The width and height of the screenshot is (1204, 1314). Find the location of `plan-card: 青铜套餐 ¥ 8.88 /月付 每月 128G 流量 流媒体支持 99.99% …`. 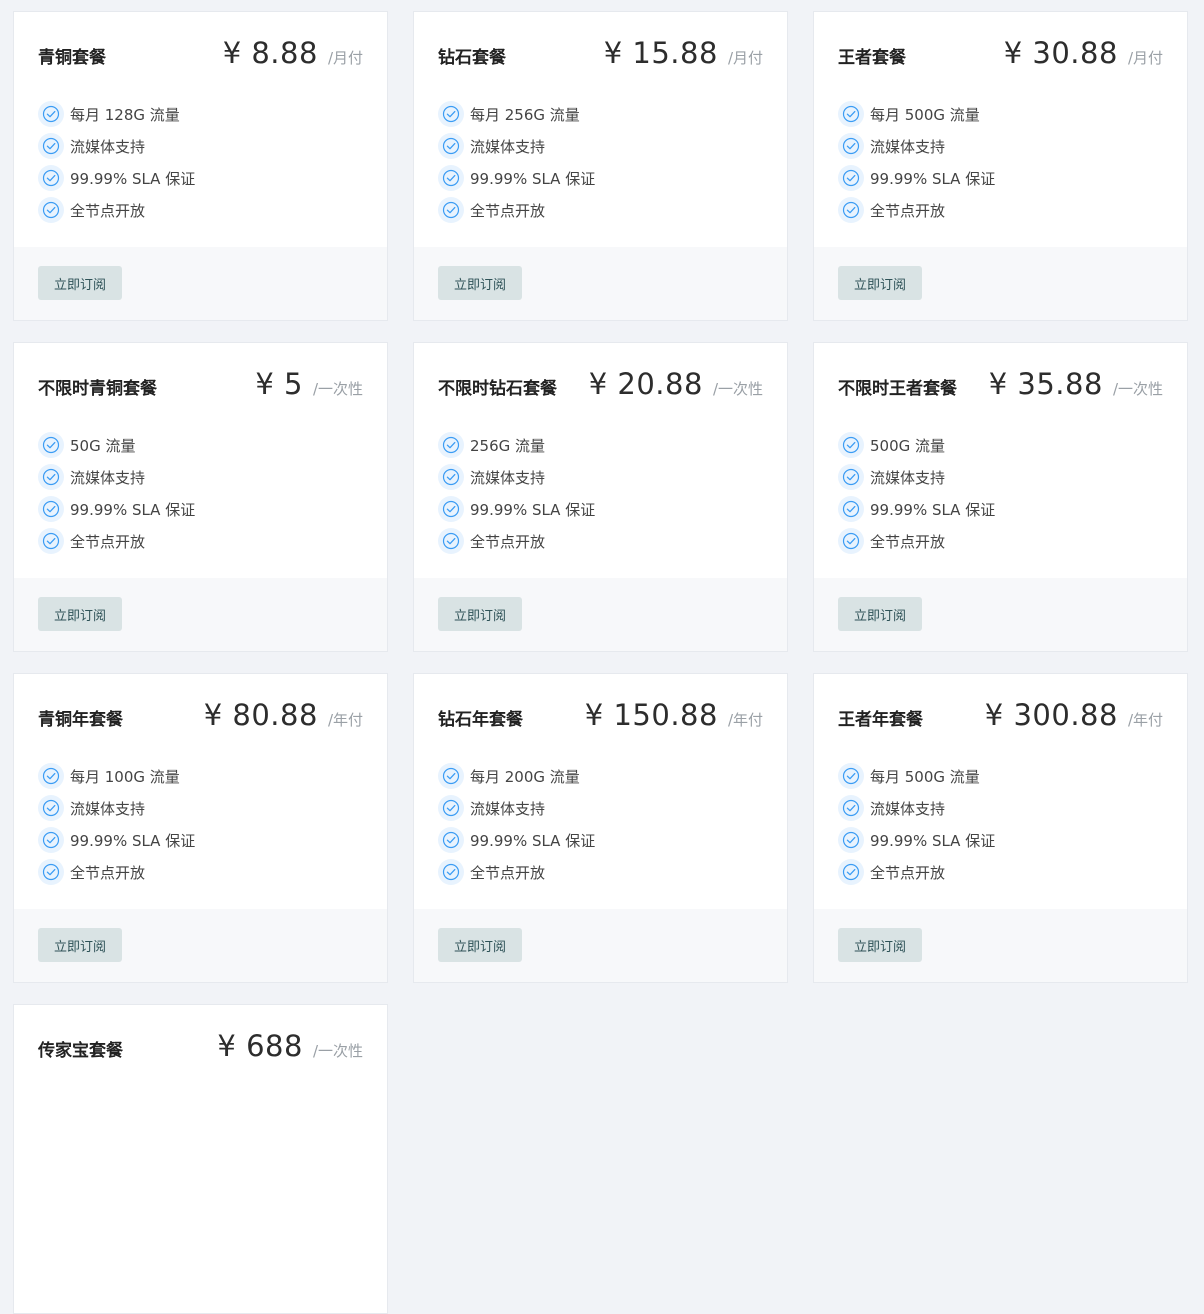

plan-card: 青铜套餐 ¥ 8.88 /月付 每月 128G 流量 流媒体支持 99.99% … is located at coordinates (200, 166).